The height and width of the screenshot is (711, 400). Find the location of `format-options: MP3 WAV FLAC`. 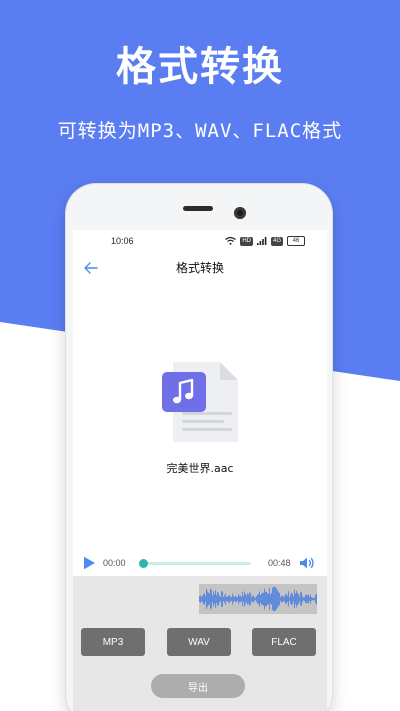

format-options: MP3 WAV FLAC is located at coordinates (200, 642).